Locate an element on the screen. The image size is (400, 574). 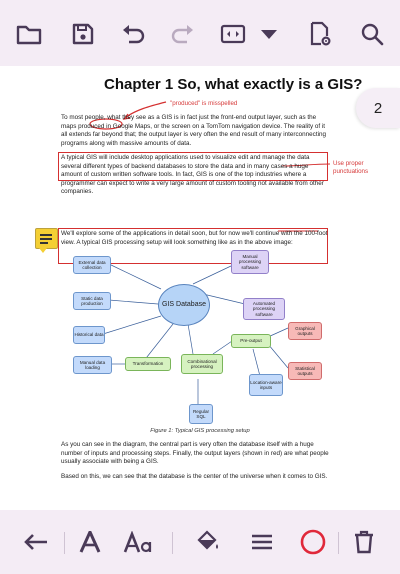
top-toolbar is located at coordinates (200, 33).